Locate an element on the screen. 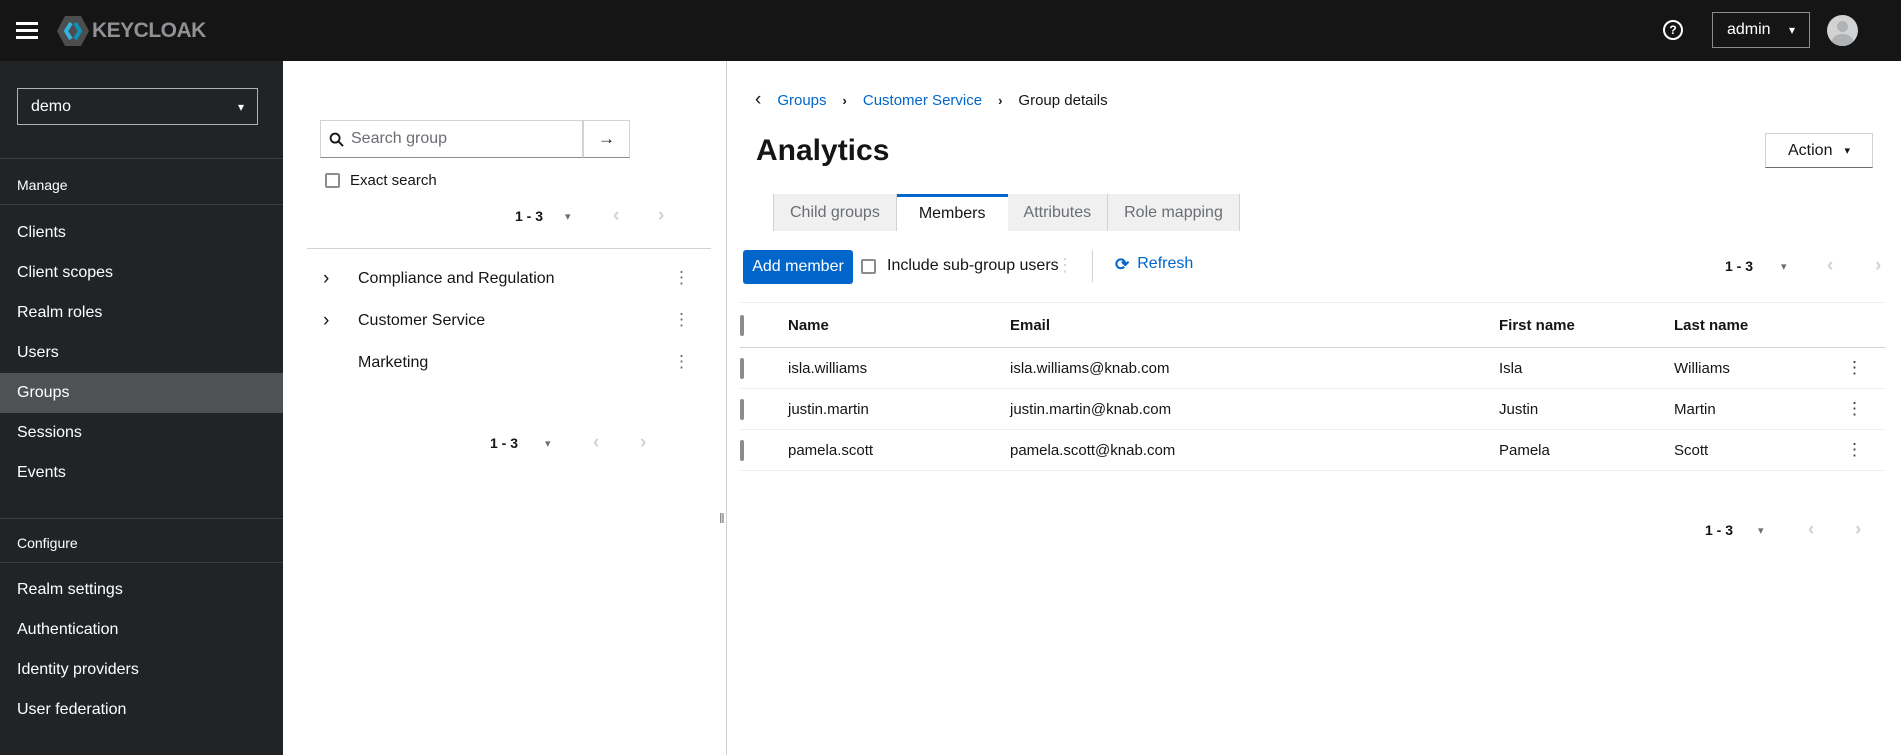  group-search-field is located at coordinates (451, 139).